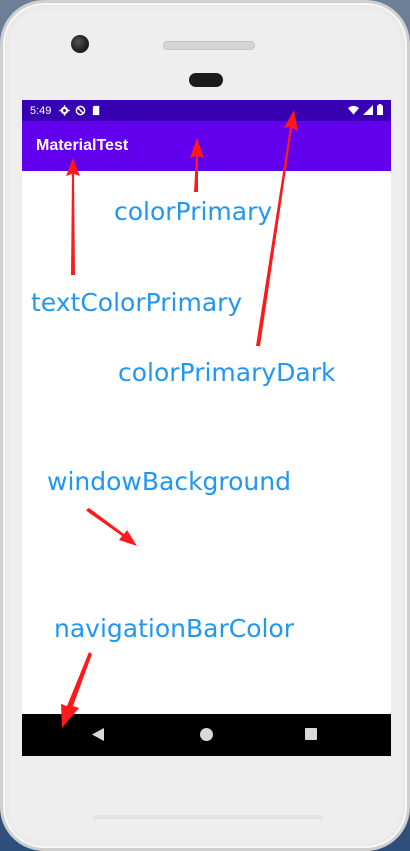 The image size is (410, 851). What do you see at coordinates (65, 110) in the screenshot?
I see `settings-gear-icon` at bounding box center [65, 110].